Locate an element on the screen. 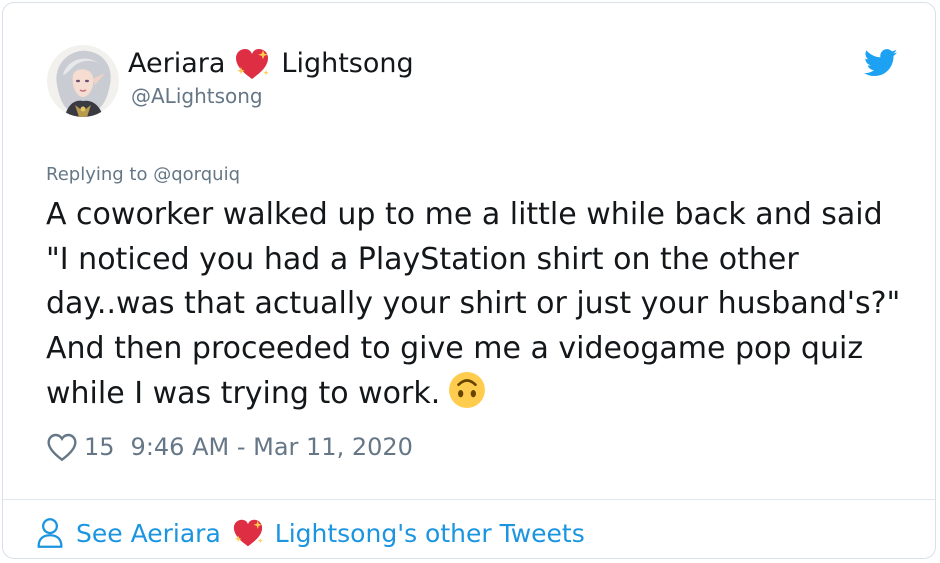 This screenshot has width=940, height=563. author-avatar is located at coordinates (83, 81).